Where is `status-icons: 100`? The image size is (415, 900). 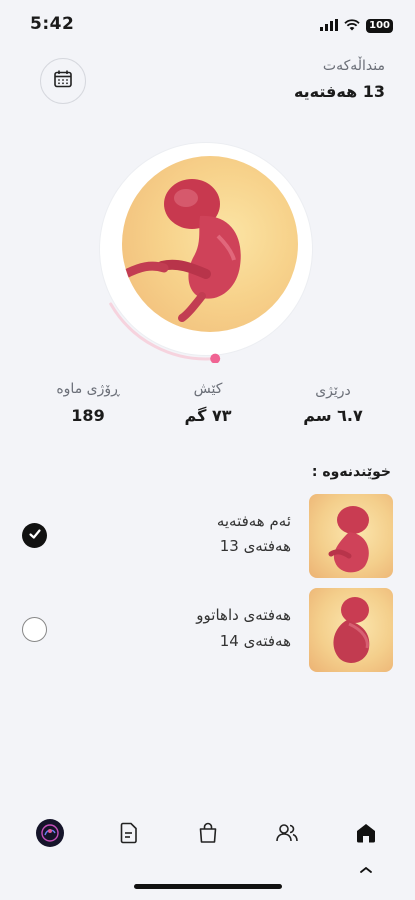
status-icons: 100 is located at coordinates (356, 25).